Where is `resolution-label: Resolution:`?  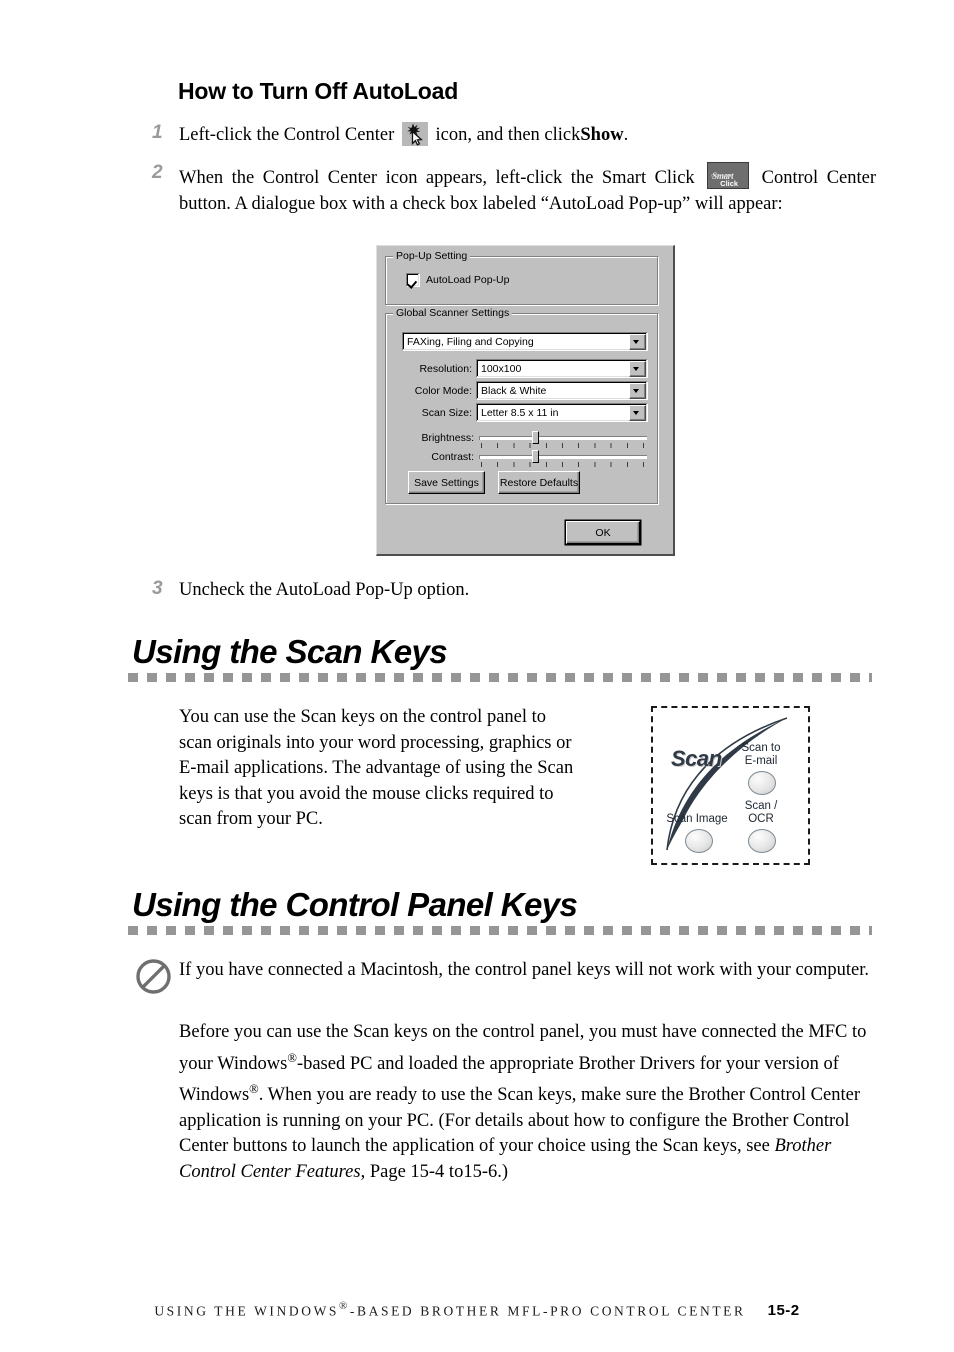 resolution-label: Resolution: is located at coordinates (445, 369).